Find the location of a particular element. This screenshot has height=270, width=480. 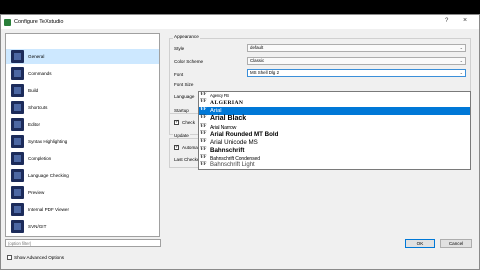

sidebar-item-label: SVN/GIT is located at coordinates (37, 226).